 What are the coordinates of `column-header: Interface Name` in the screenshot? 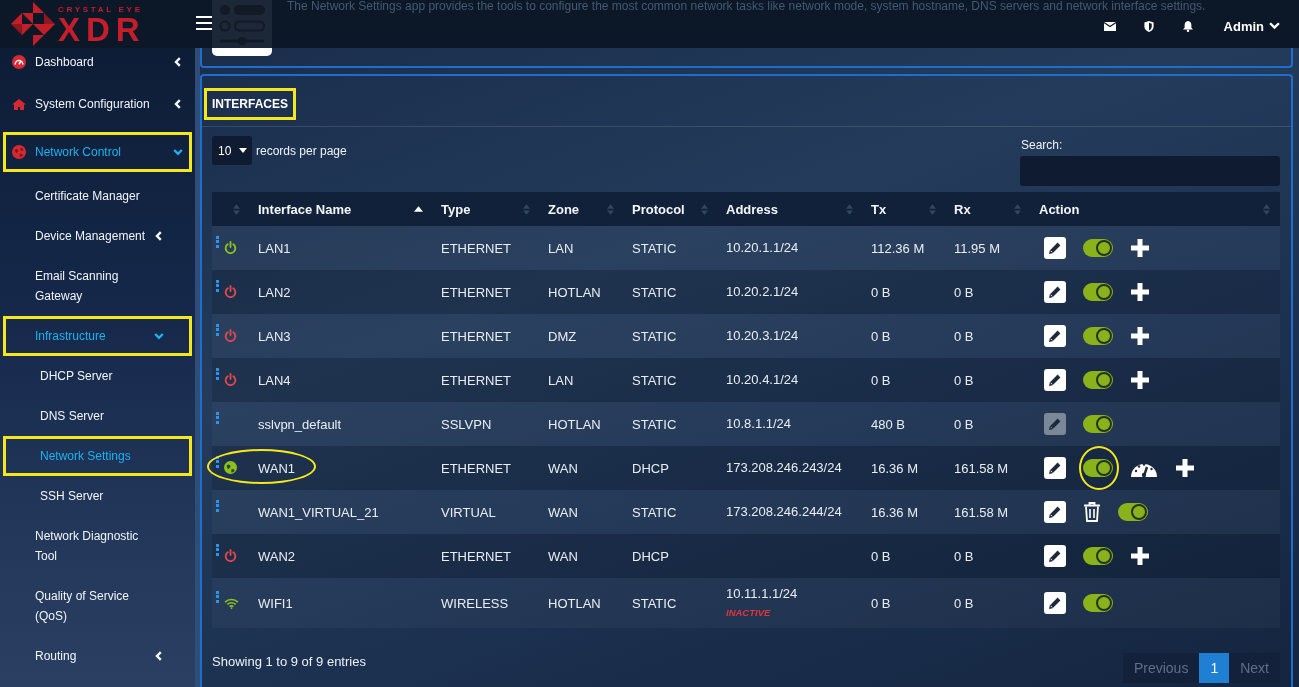 It's located at (341, 209).